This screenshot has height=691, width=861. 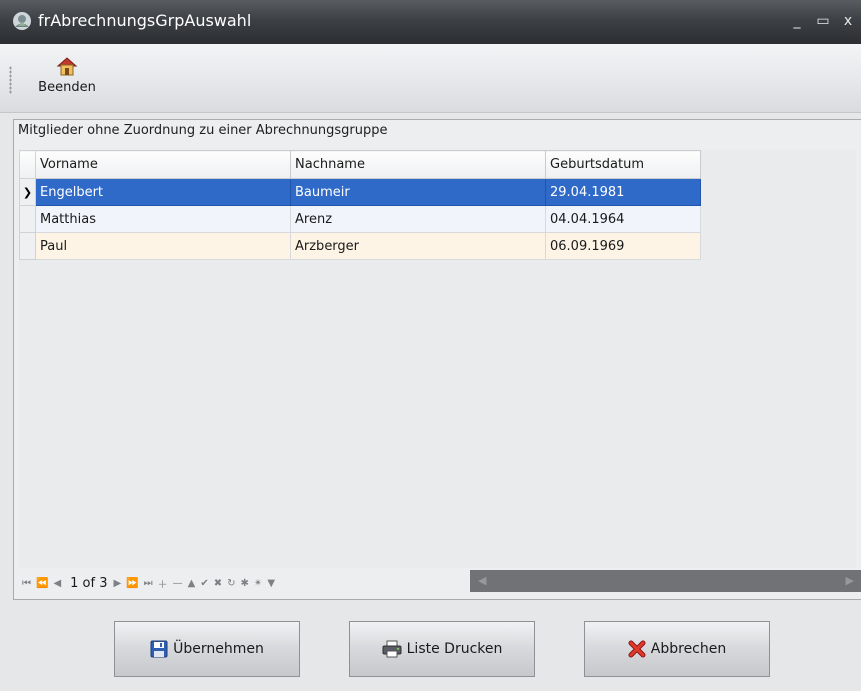 What do you see at coordinates (163, 164) in the screenshot?
I see `column-header-vorname: Vorname` at bounding box center [163, 164].